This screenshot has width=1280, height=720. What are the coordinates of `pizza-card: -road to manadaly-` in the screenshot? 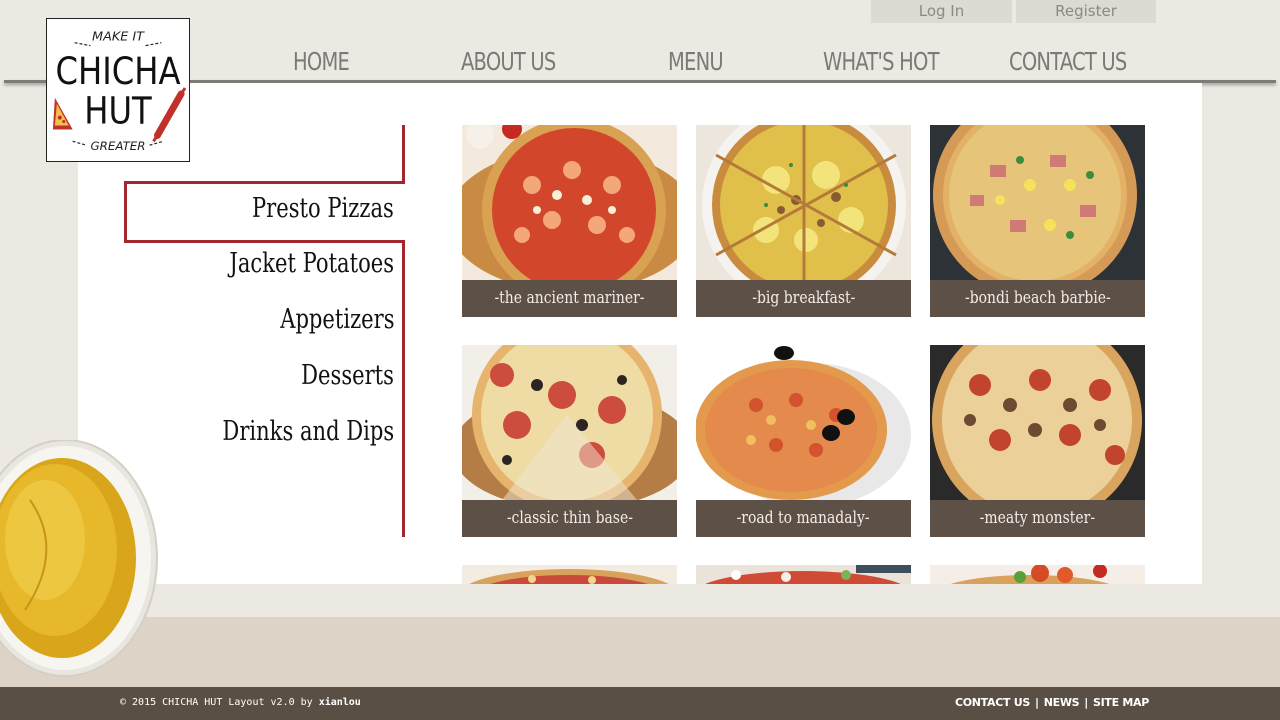 It's located at (803, 441).